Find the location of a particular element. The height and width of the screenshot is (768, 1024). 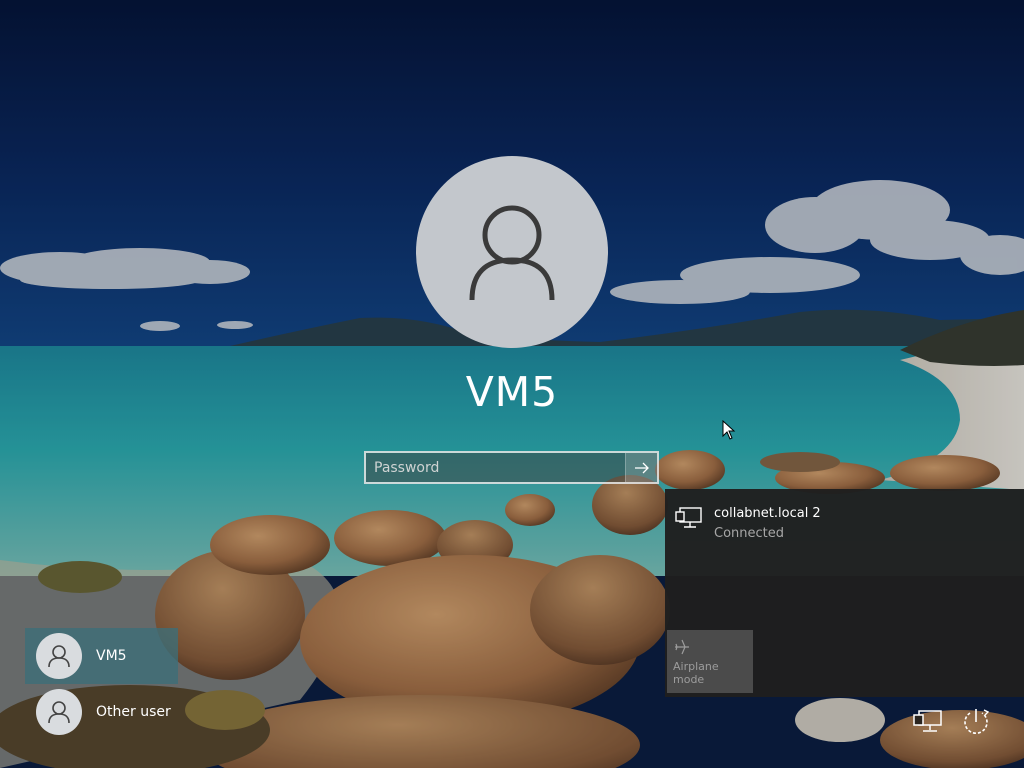

user-avatar-large is located at coordinates (512, 252).